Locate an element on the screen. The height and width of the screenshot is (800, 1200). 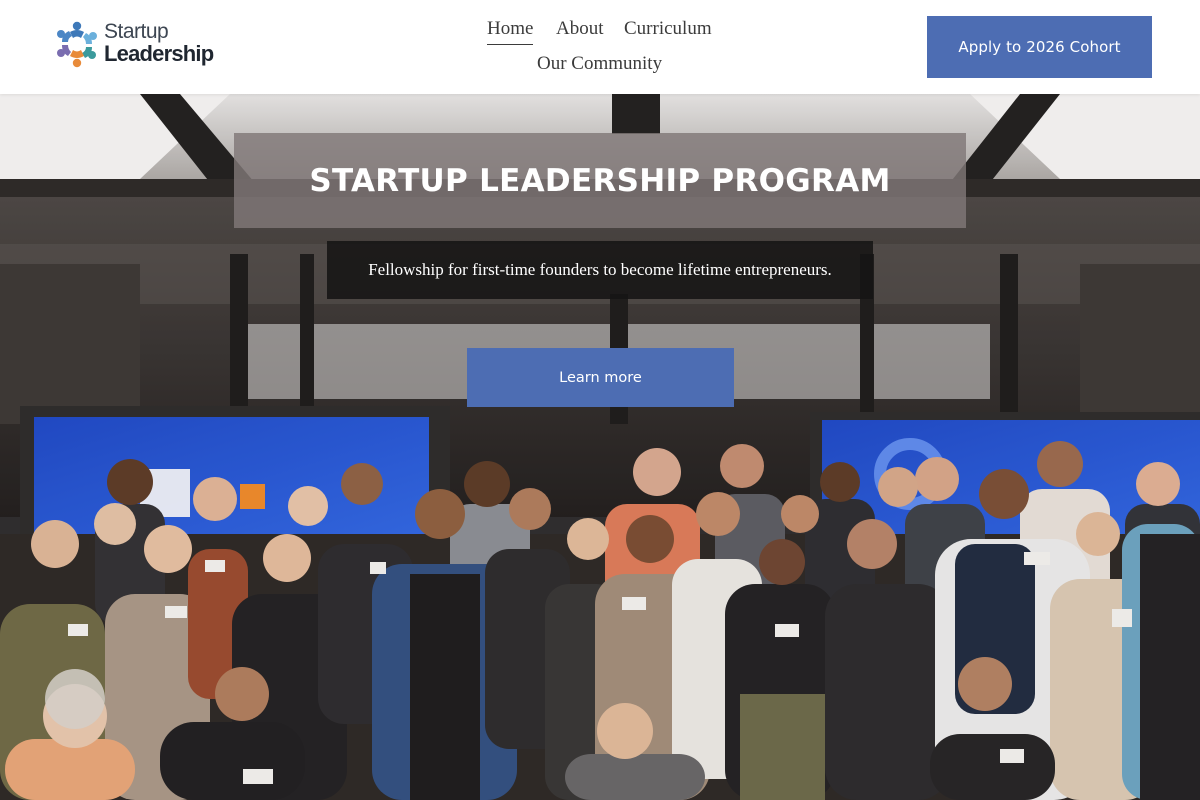
hero-title-box: STARTUP LEADERSHIP PROGRAM is located at coordinates (600, 180).